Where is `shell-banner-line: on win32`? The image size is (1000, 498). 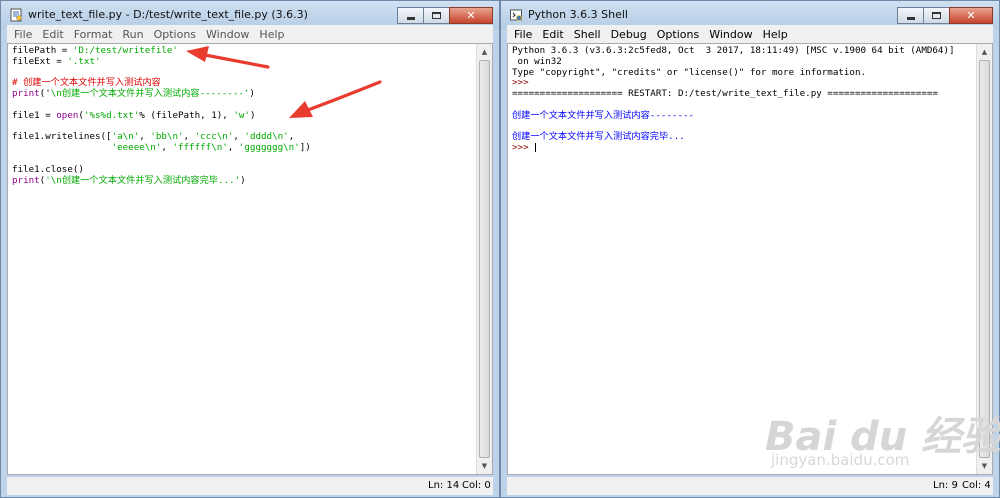 shell-banner-line: on win32 is located at coordinates (537, 61).